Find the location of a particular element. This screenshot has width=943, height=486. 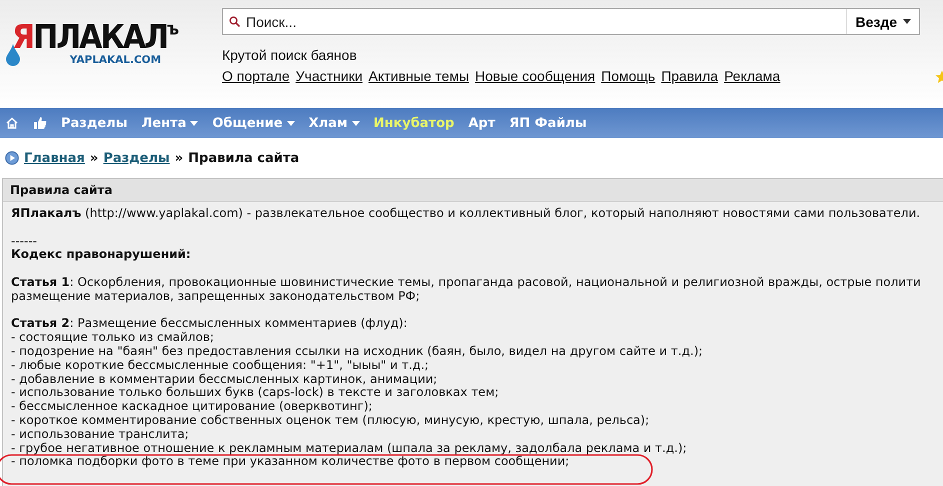

breadcrumb-current: Правила сайта is located at coordinates (244, 158).